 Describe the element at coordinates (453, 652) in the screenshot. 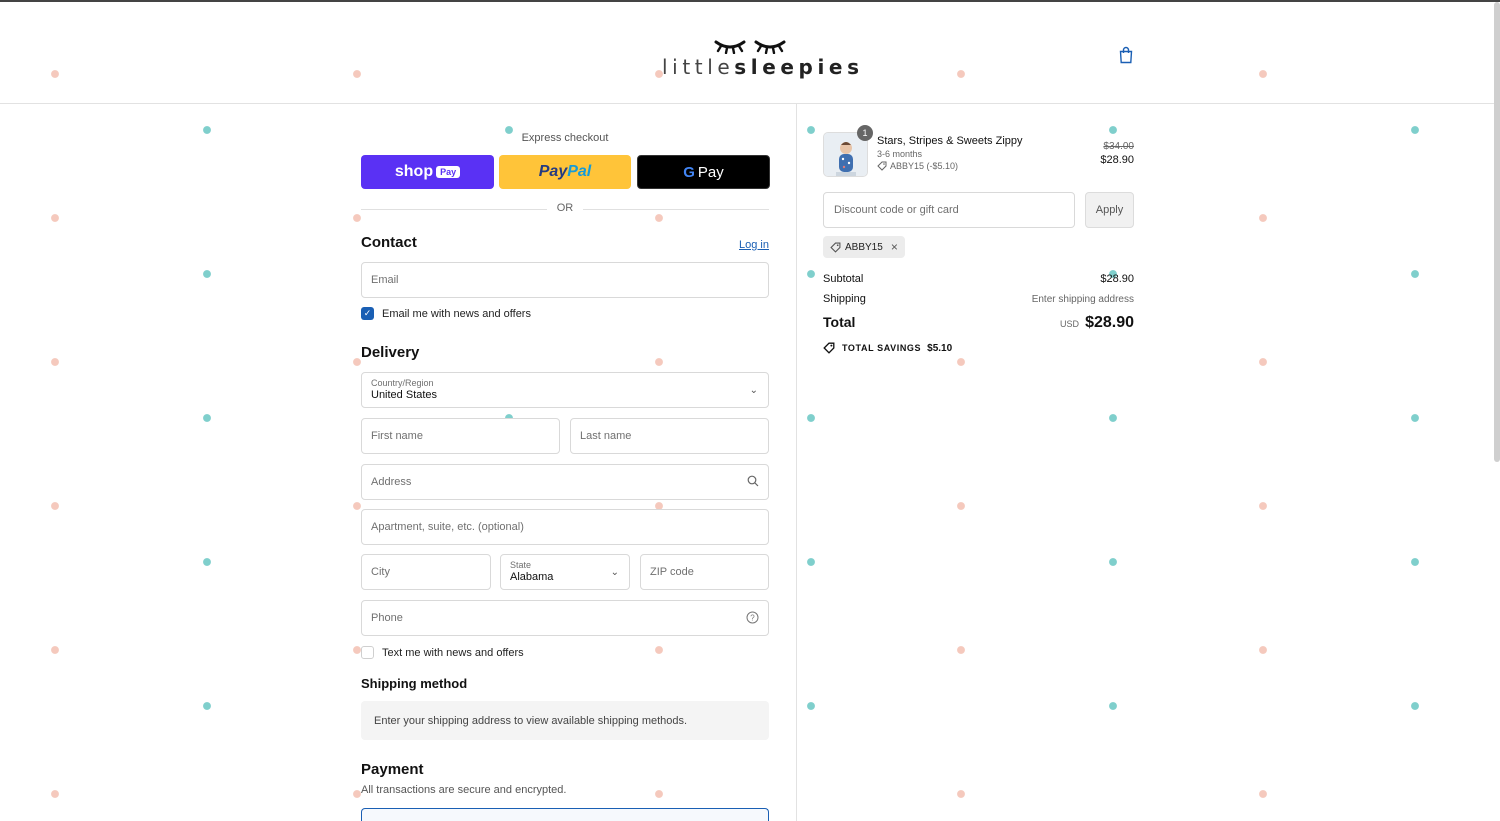

I see `sms-label: Text me with news and offers` at that location.